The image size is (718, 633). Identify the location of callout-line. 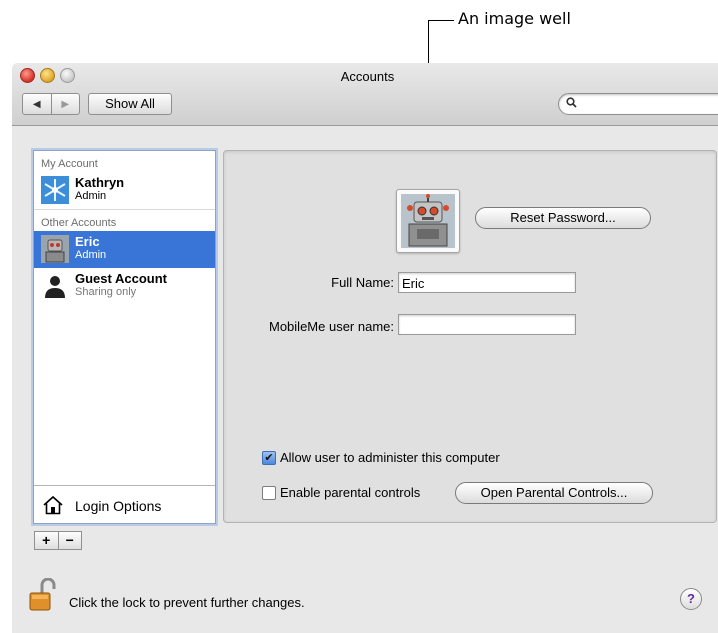
(441, 20).